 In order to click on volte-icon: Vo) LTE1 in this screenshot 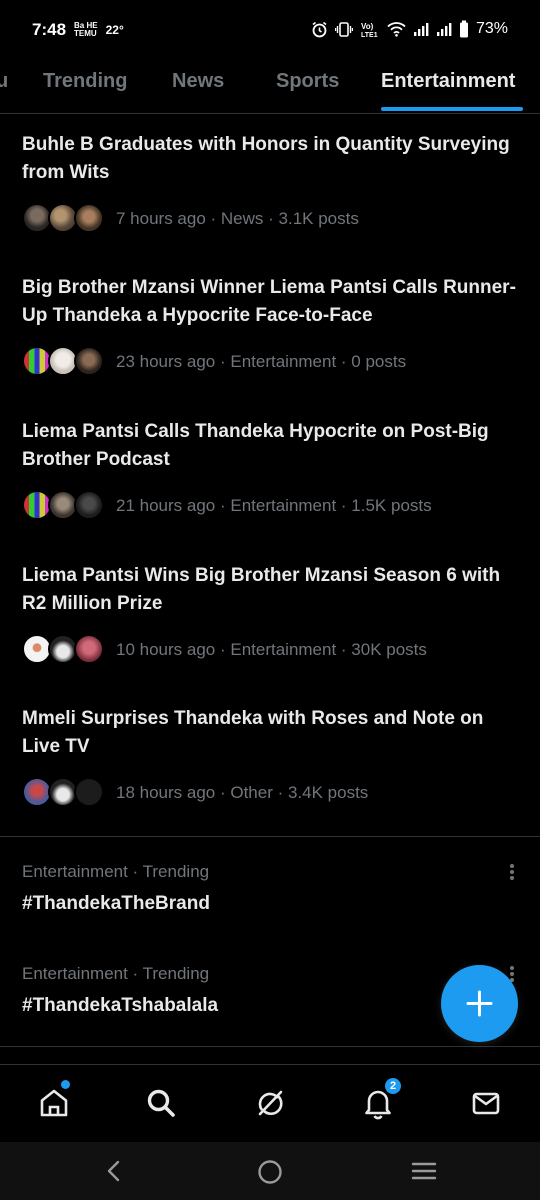, I will do `click(369, 30)`.